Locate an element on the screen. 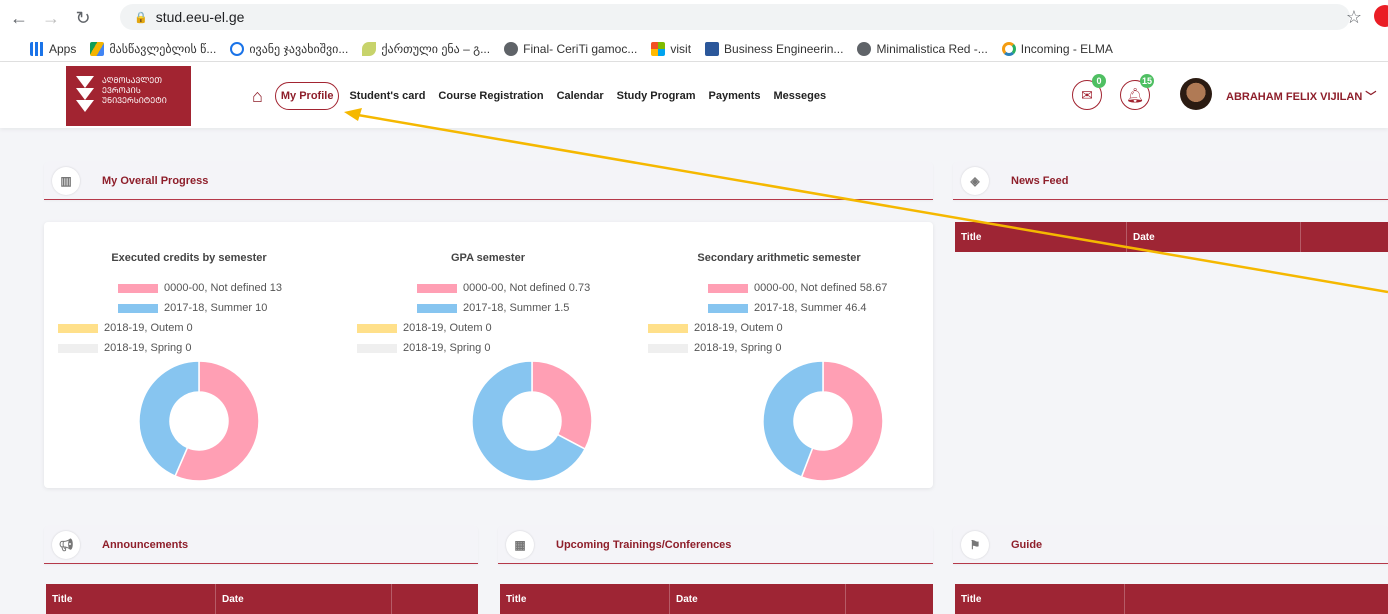 The width and height of the screenshot is (1388, 614). legend-item: 2017-18, Summer 10 is located at coordinates (192, 308).